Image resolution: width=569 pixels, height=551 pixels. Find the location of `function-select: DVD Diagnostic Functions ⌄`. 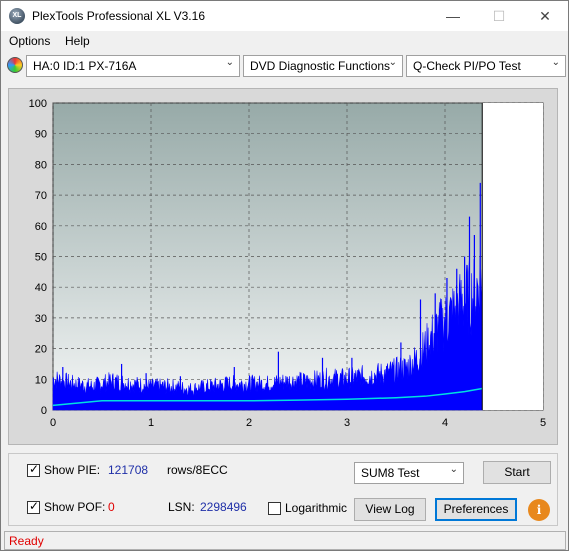

function-select: DVD Diagnostic Functions ⌄ is located at coordinates (323, 66).